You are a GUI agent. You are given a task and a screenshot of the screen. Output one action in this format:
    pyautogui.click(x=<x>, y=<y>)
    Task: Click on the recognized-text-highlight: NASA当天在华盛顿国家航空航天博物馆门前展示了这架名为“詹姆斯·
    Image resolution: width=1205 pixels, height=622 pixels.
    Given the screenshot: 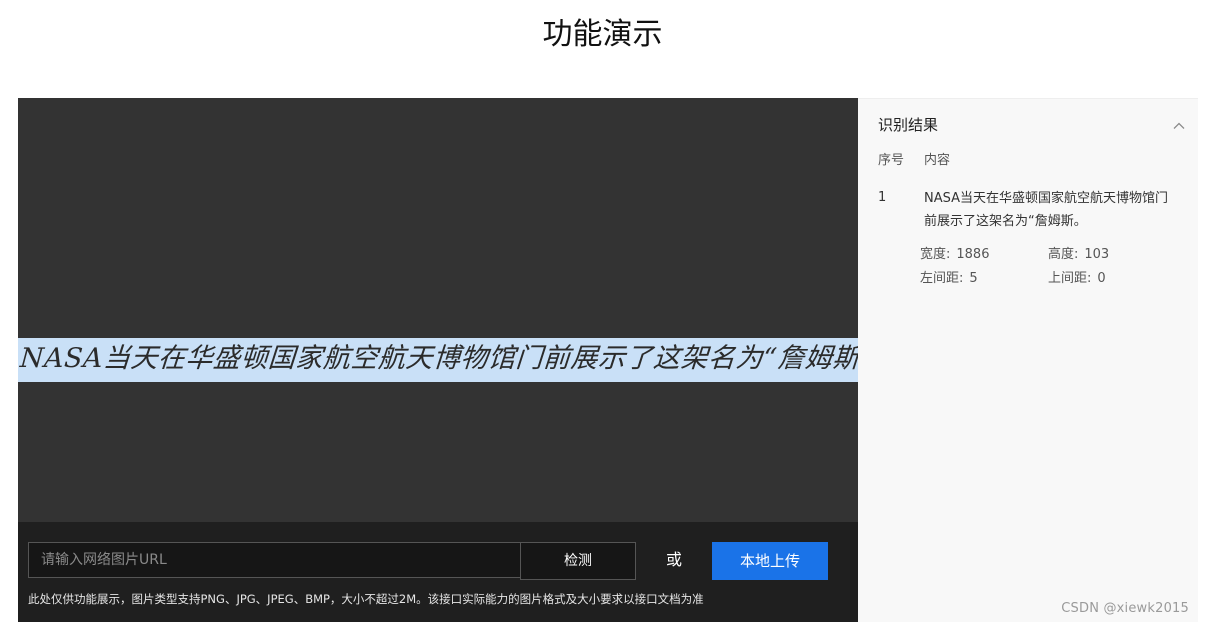 What is the action you would take?
    pyautogui.click(x=438, y=360)
    